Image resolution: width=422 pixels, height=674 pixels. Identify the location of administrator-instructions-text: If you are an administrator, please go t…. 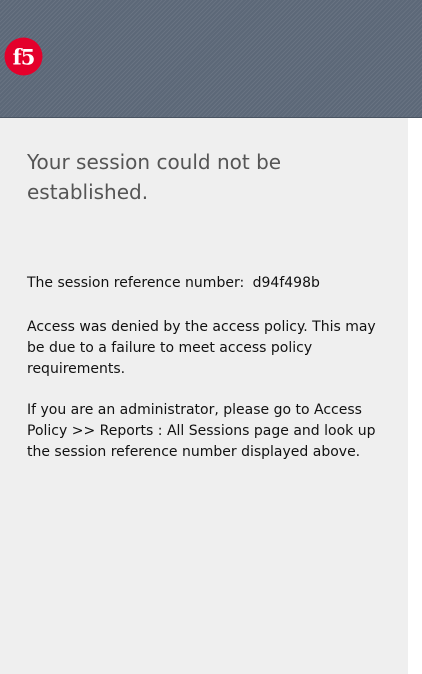
(201, 431).